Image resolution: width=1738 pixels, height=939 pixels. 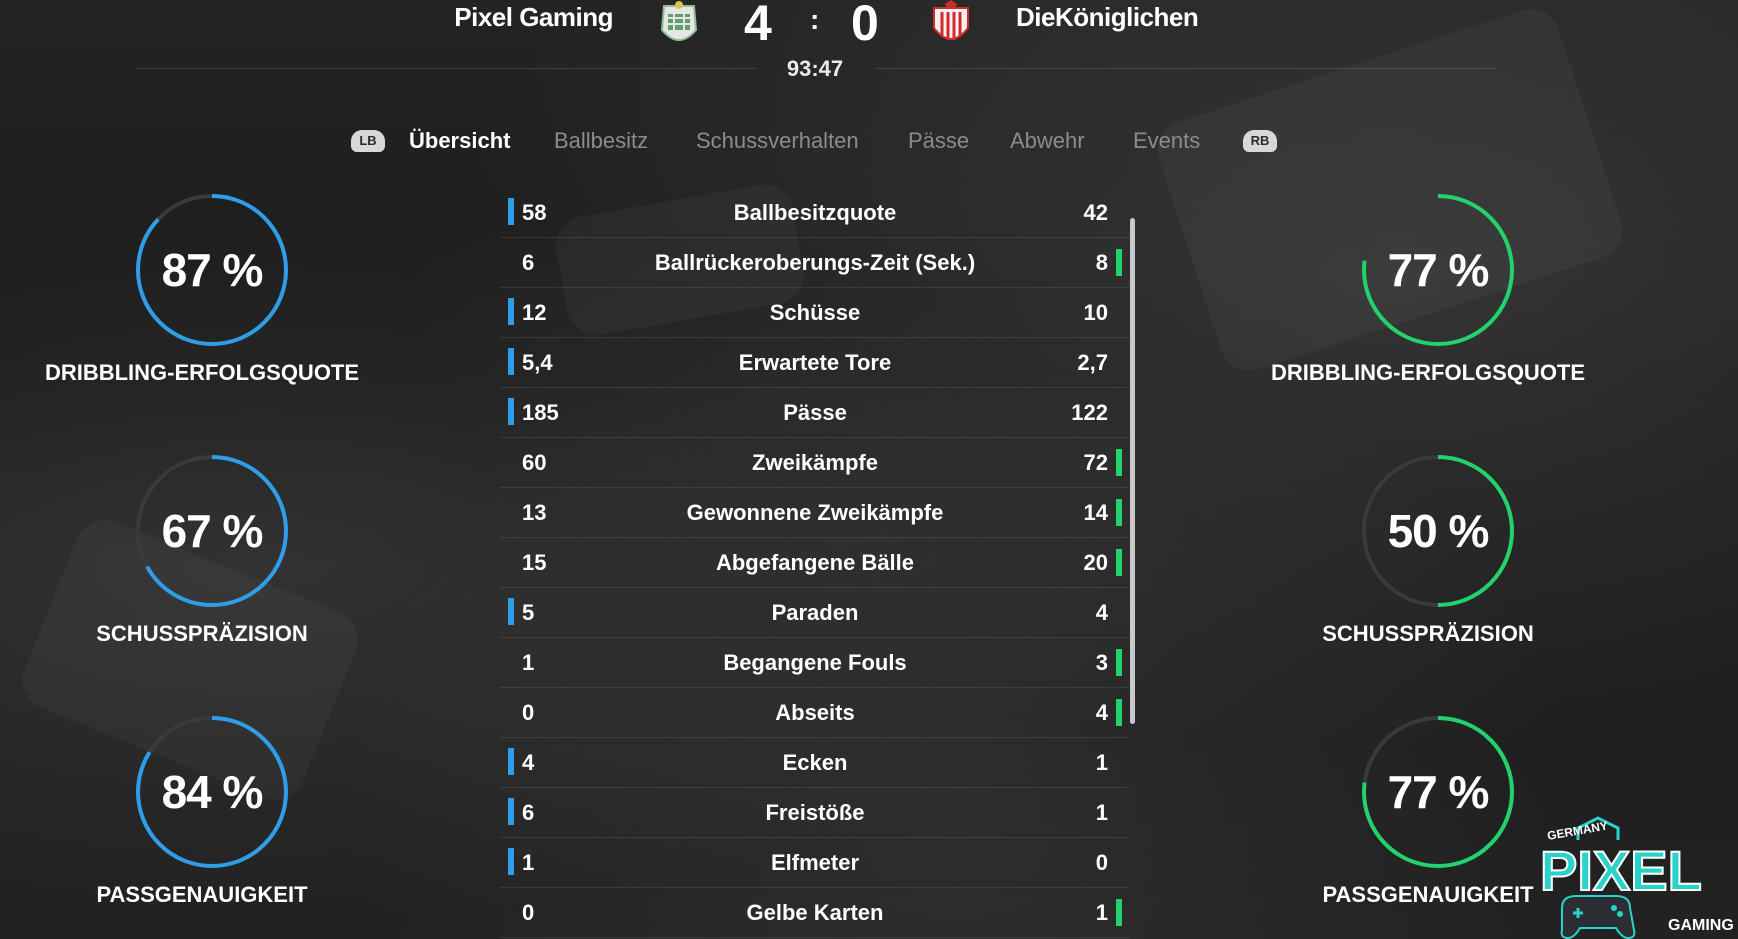 I want to click on away-stat-value: 14, so click(x=1095, y=512).